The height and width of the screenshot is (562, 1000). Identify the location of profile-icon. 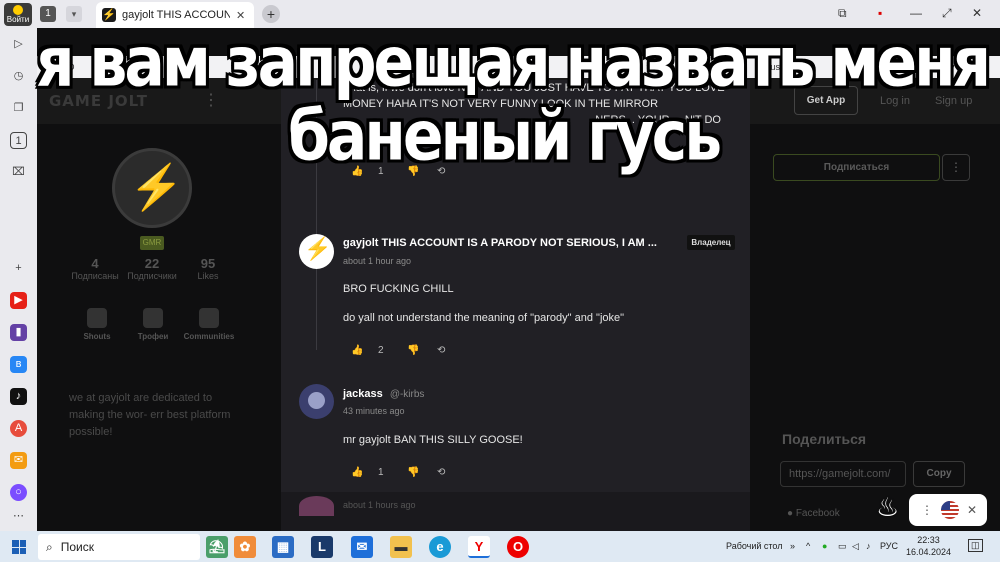
(18, 10).